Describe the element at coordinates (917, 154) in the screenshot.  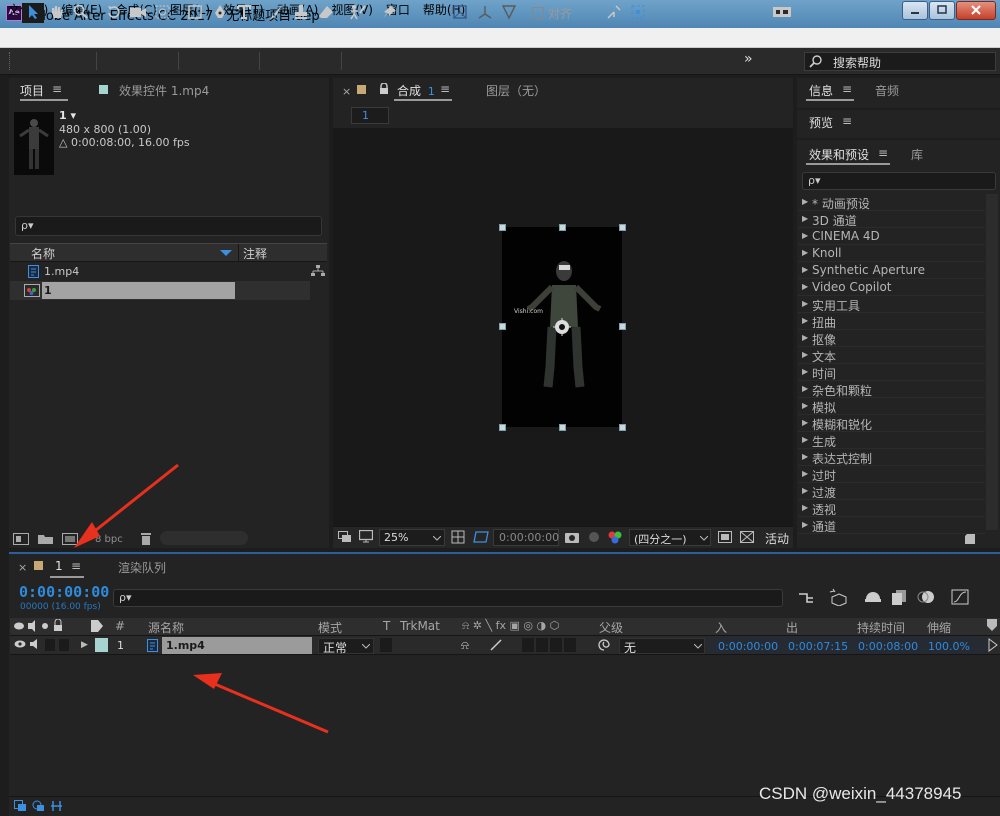
I see `tab-library: 库` at that location.